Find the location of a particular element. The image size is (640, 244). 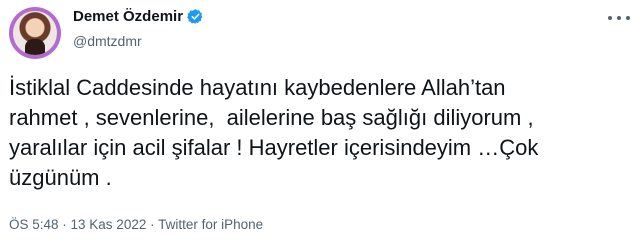

display-name: Demet Özdemir is located at coordinates (128, 16).